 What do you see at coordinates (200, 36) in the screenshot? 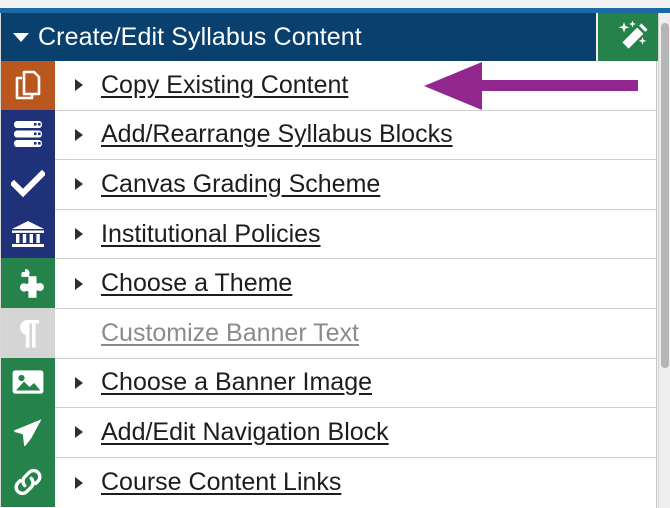
I see `page-title: Create/Edit Syllabus Content` at bounding box center [200, 36].